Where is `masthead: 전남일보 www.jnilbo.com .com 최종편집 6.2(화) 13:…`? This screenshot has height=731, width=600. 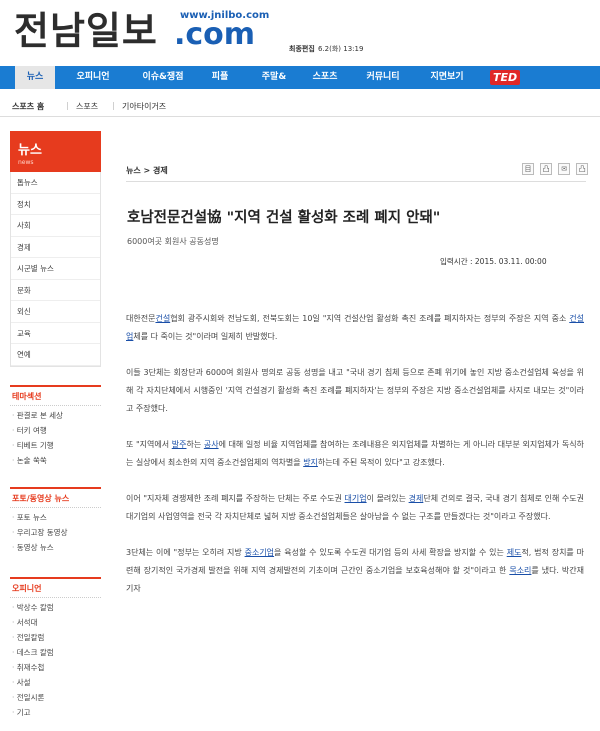
masthead: 전남일보 www.jnilbo.com .com 최종편집 6.2(화) 13:… is located at coordinates (300, 31).